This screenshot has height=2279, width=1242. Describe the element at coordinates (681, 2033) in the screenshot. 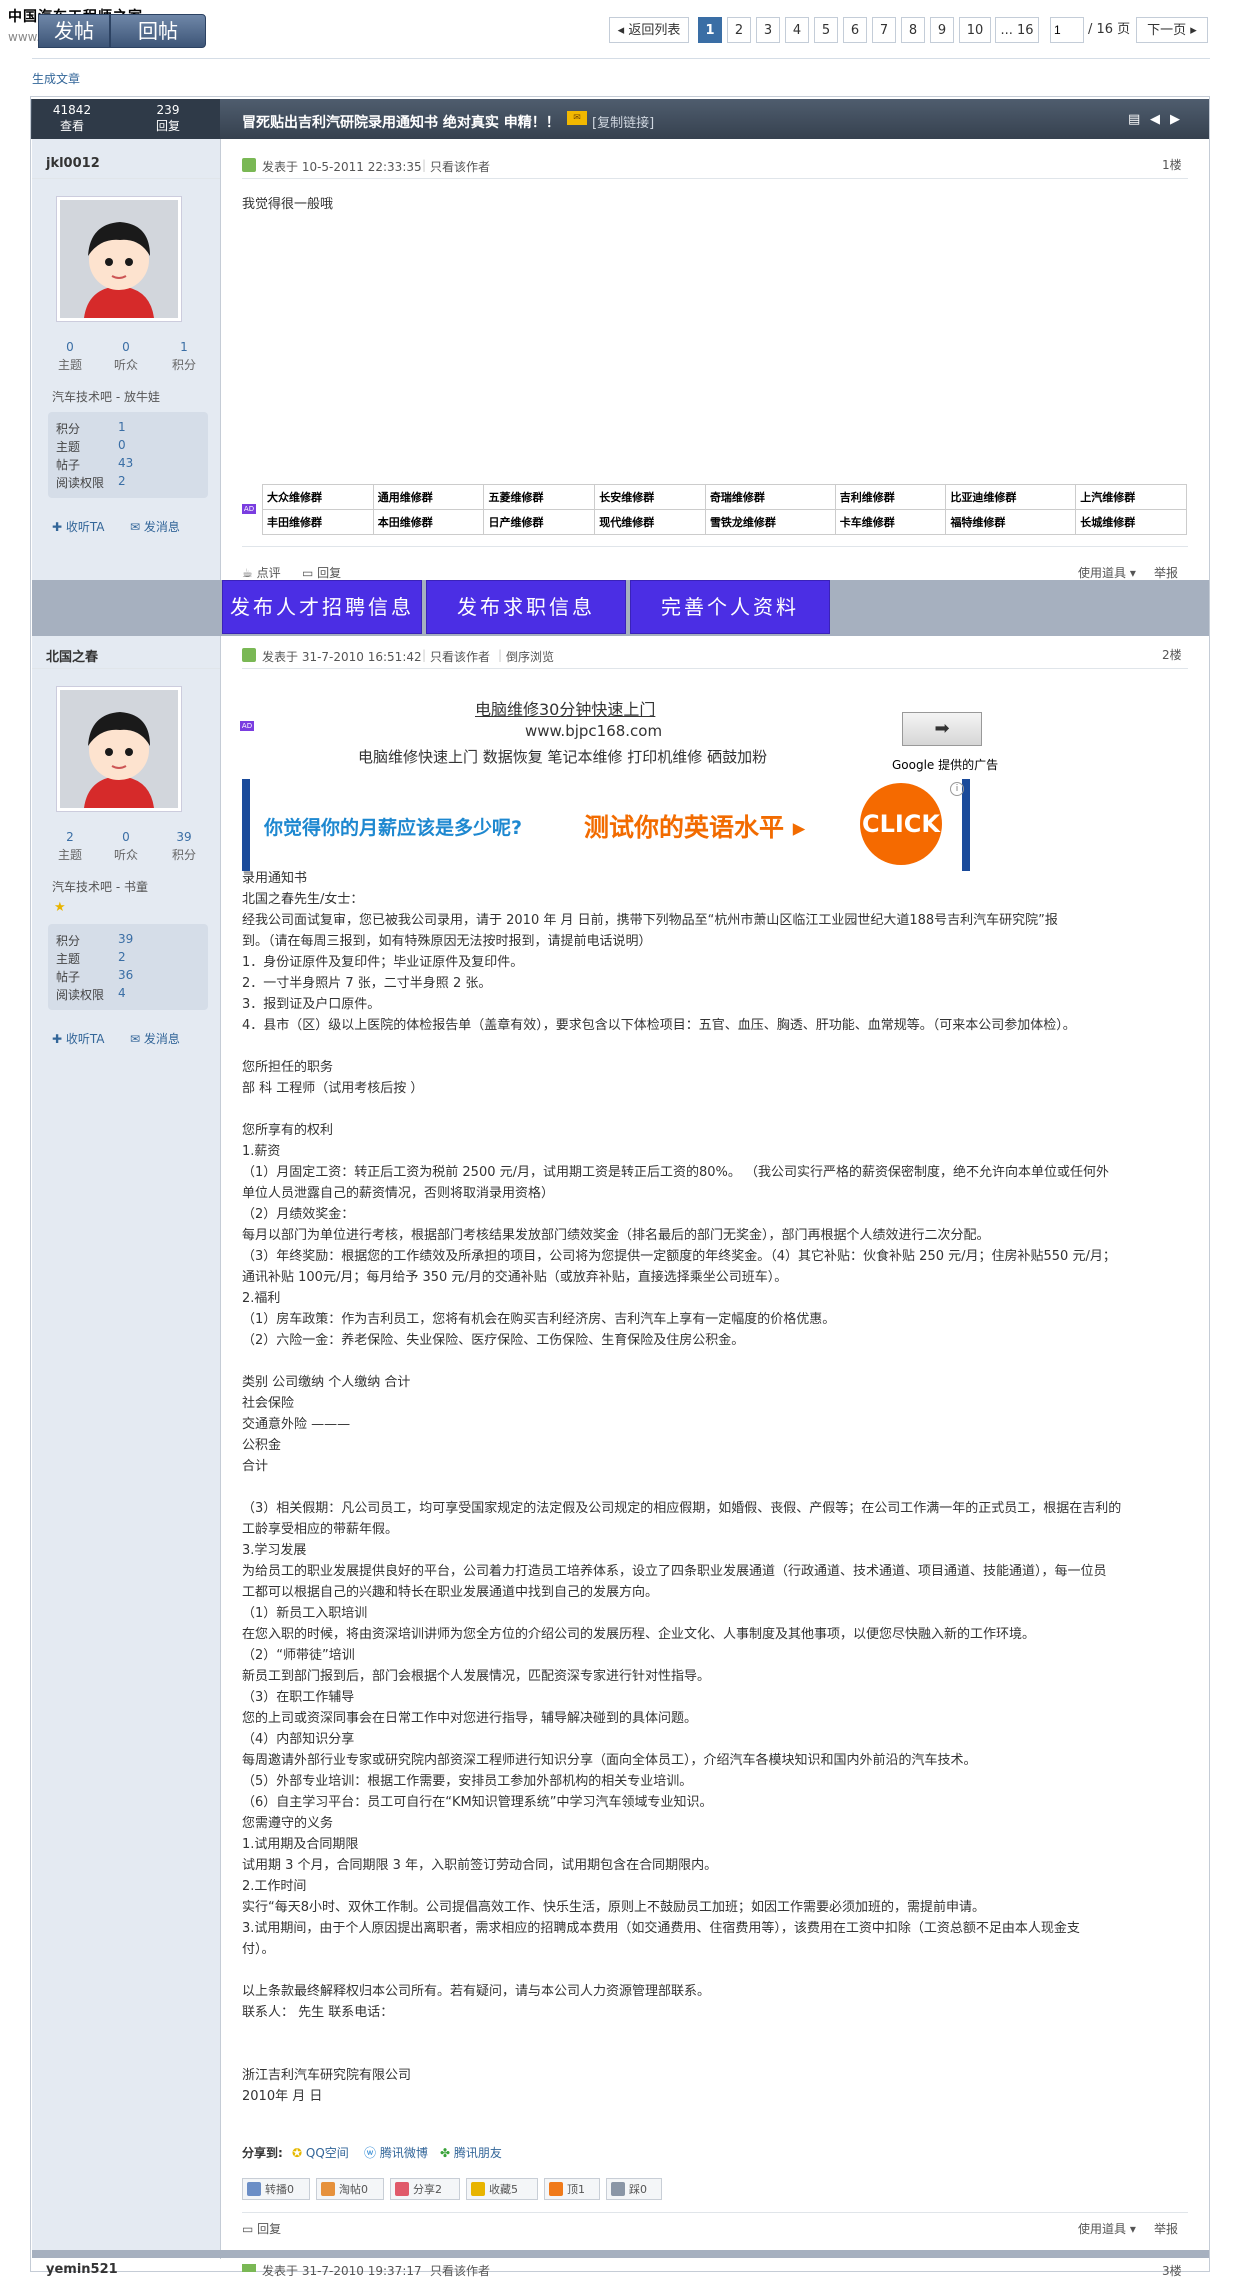

I see `letter-line` at that location.